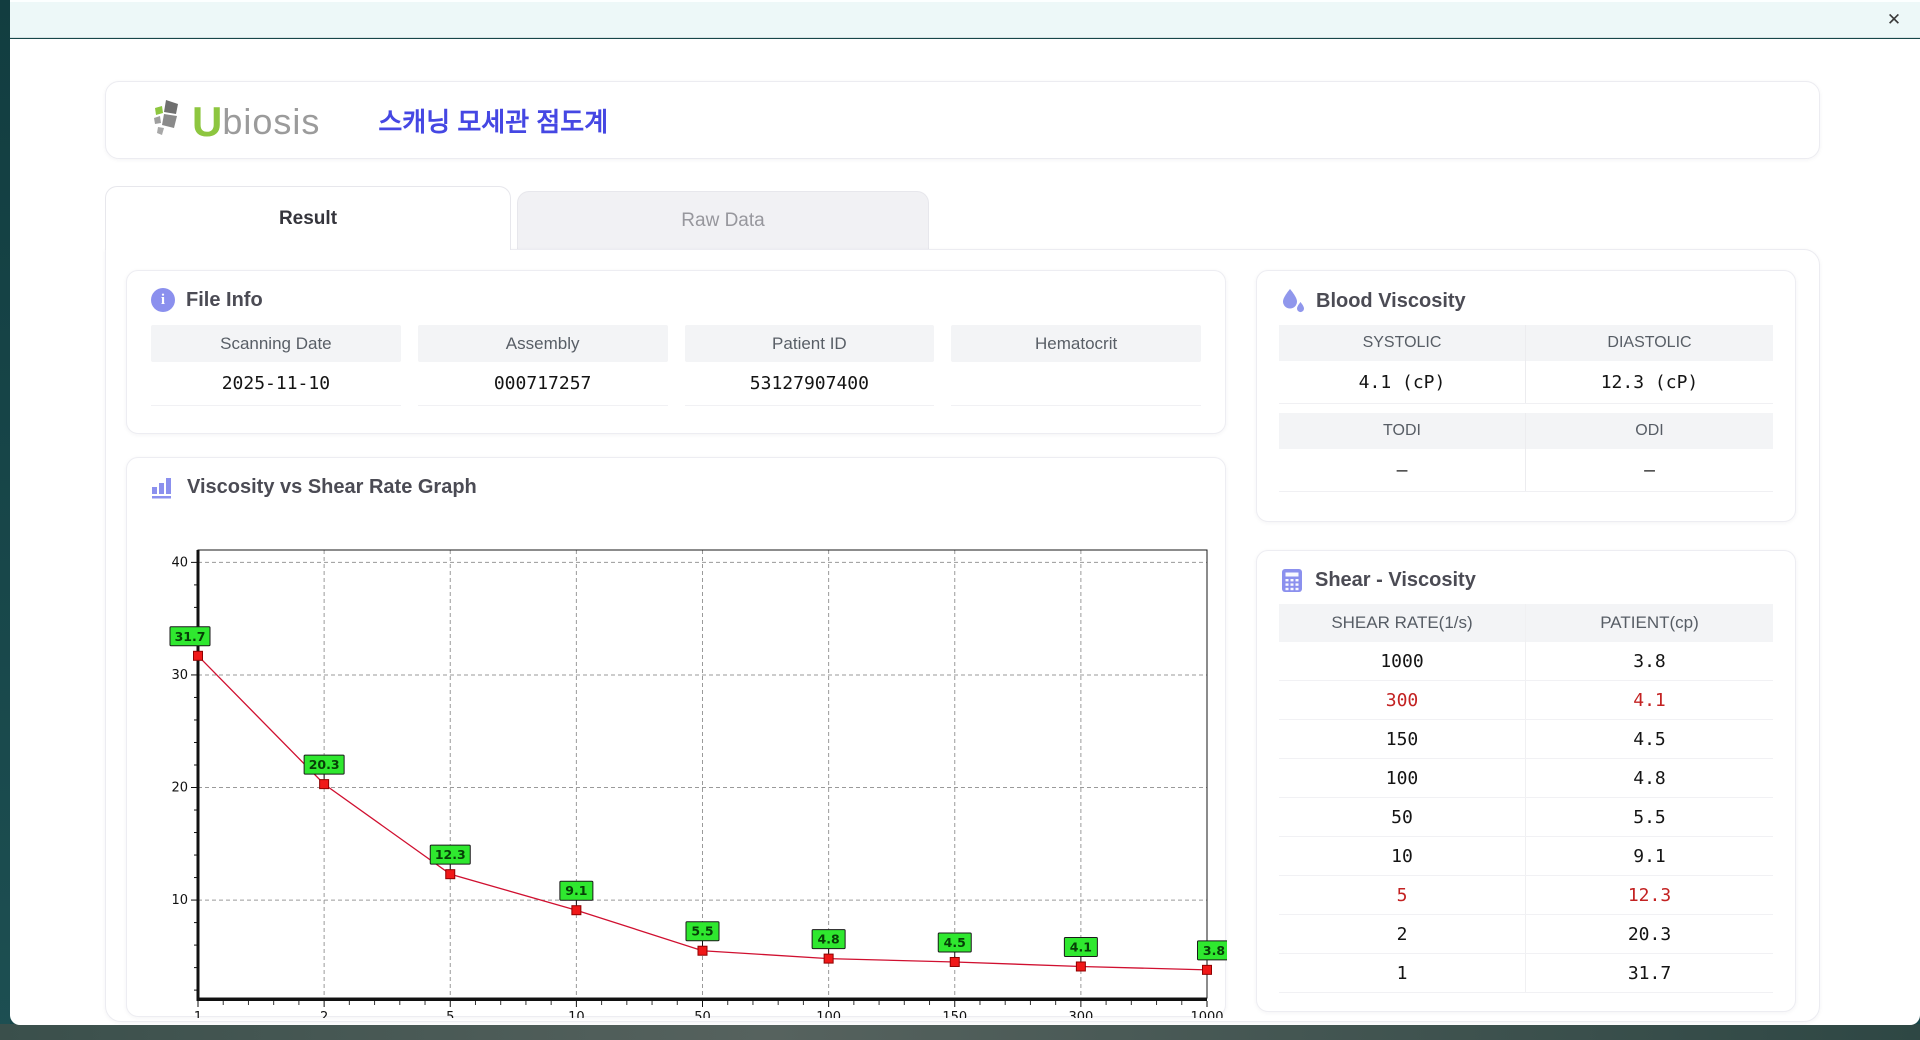  Describe the element at coordinates (324, 764) in the screenshot. I see `data-label: 20.3` at that location.